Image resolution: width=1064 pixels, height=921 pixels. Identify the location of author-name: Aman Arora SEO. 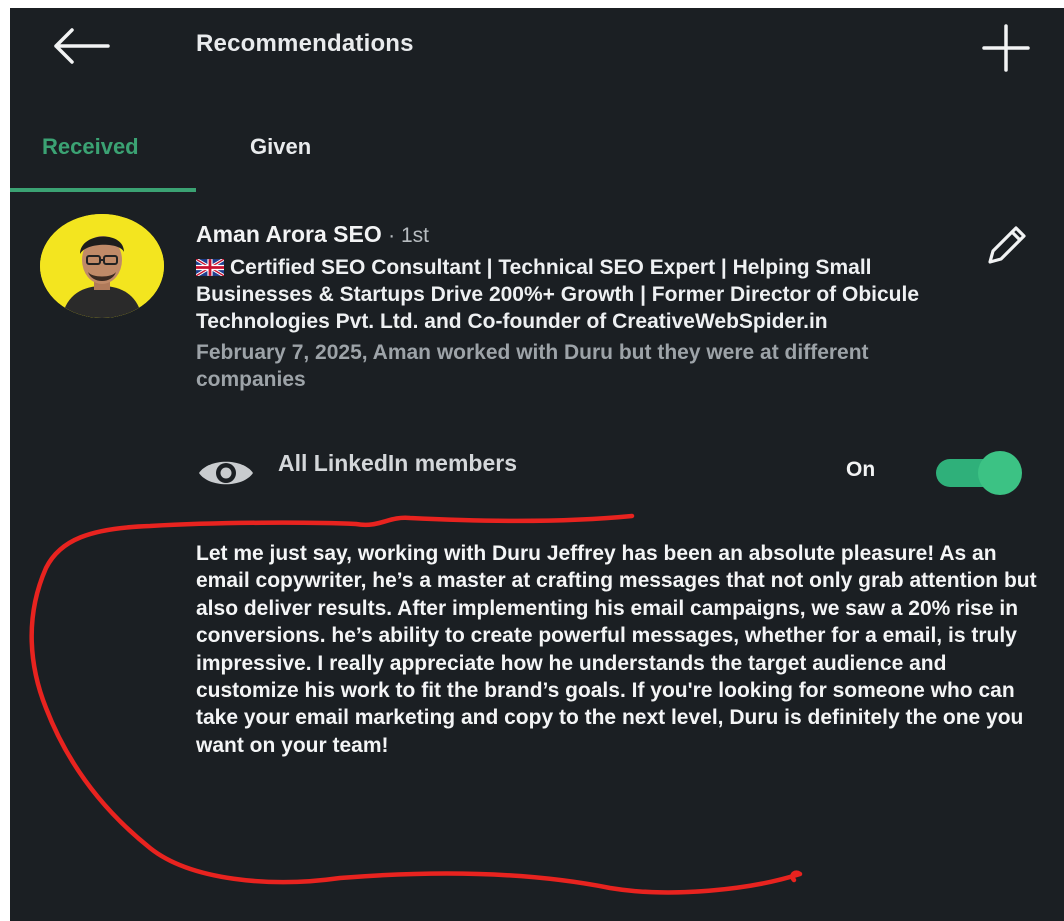
(289, 234).